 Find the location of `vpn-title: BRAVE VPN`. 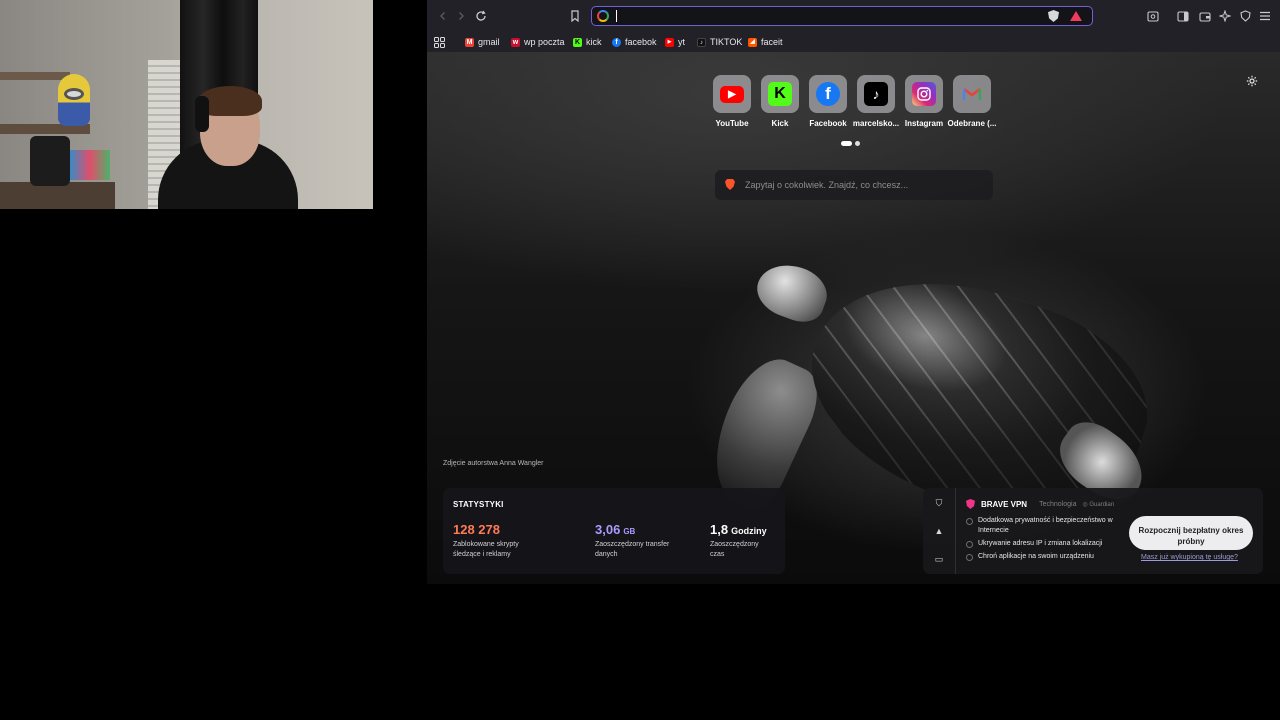

vpn-title: BRAVE VPN is located at coordinates (1004, 504).